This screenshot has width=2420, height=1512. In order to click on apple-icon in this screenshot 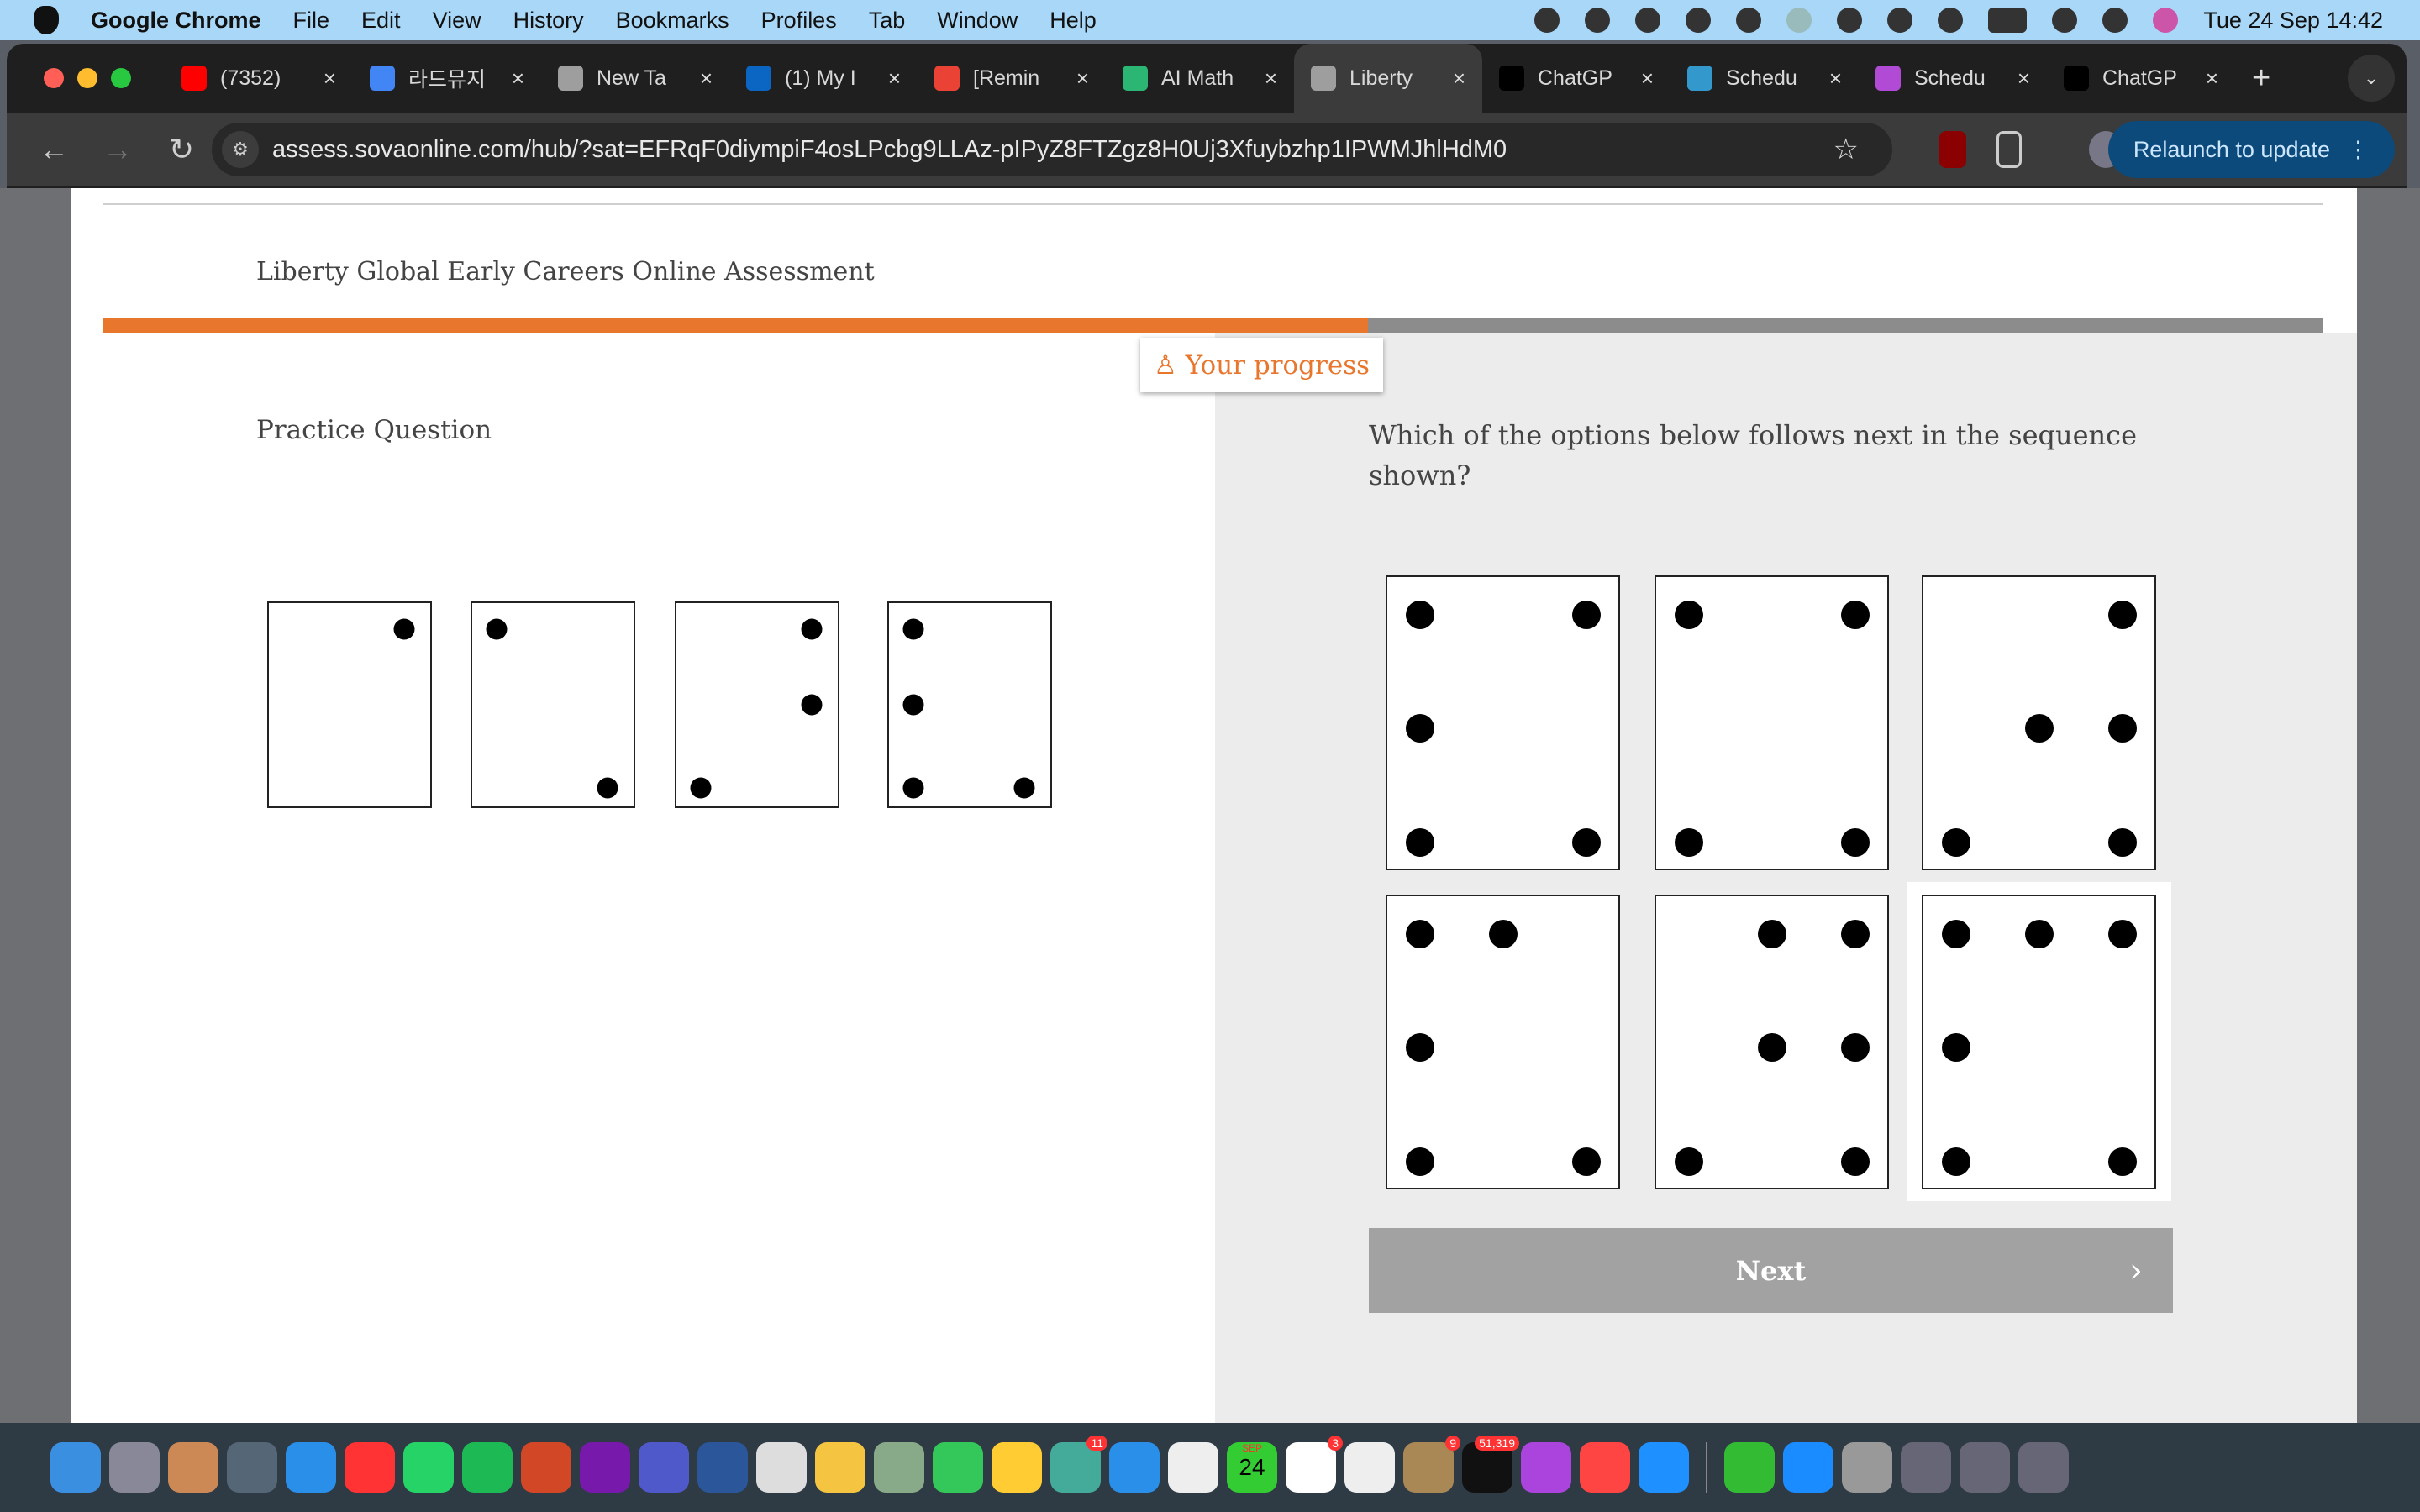, I will do `click(46, 20)`.